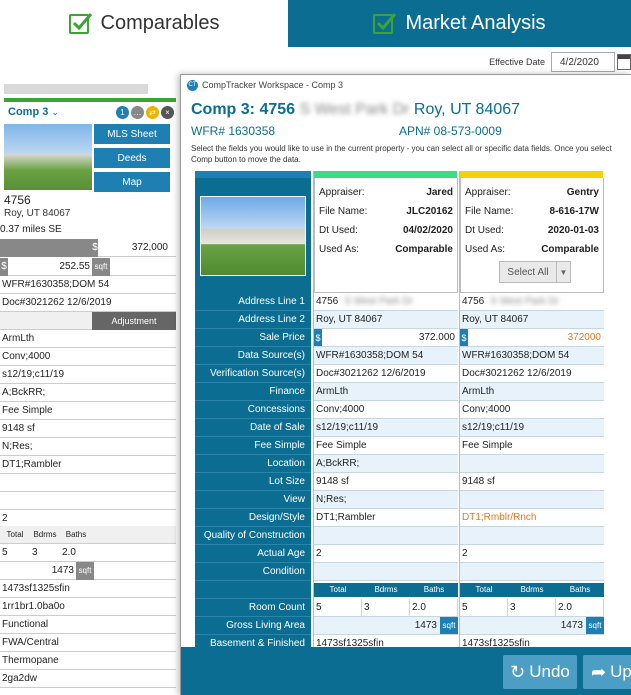  Describe the element at coordinates (253, 236) in the screenshot. I see `subject-photo` at that location.